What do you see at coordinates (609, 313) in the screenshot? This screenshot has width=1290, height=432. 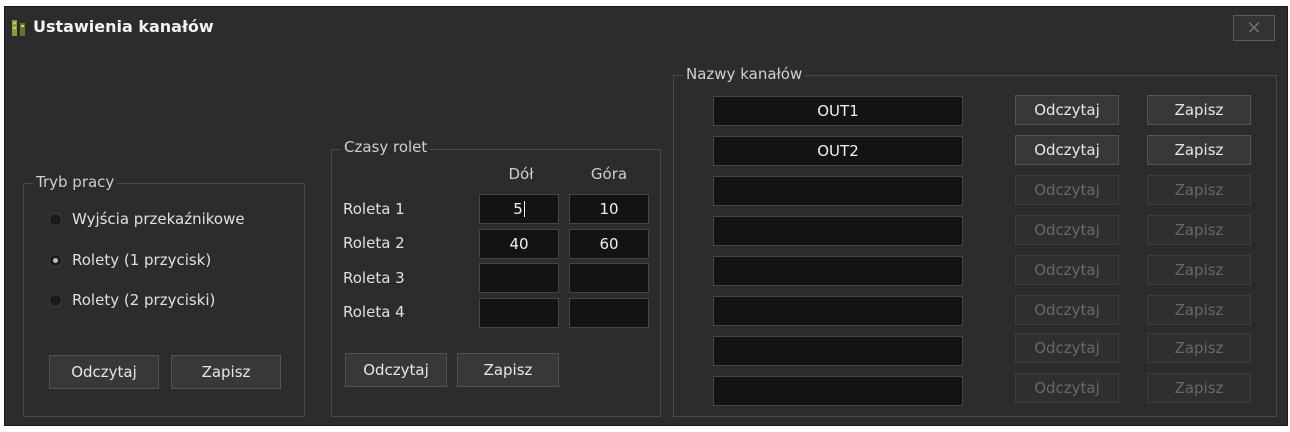 I see `blind-4-up-input` at bounding box center [609, 313].